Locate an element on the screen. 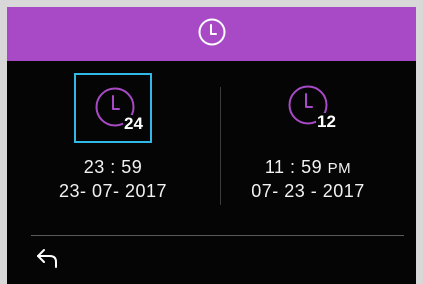 Image resolution: width=423 pixels, height=284 pixels. date-dd-mm-yyyy: 23- 07- 2017 is located at coordinates (113, 191).